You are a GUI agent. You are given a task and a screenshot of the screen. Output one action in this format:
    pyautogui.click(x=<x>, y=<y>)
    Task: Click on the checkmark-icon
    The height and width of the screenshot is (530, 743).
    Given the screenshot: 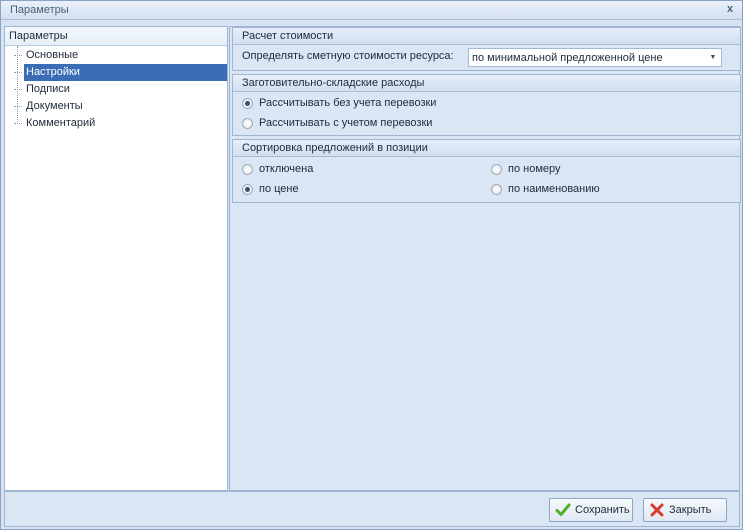 What is the action you would take?
    pyautogui.click(x=563, y=509)
    